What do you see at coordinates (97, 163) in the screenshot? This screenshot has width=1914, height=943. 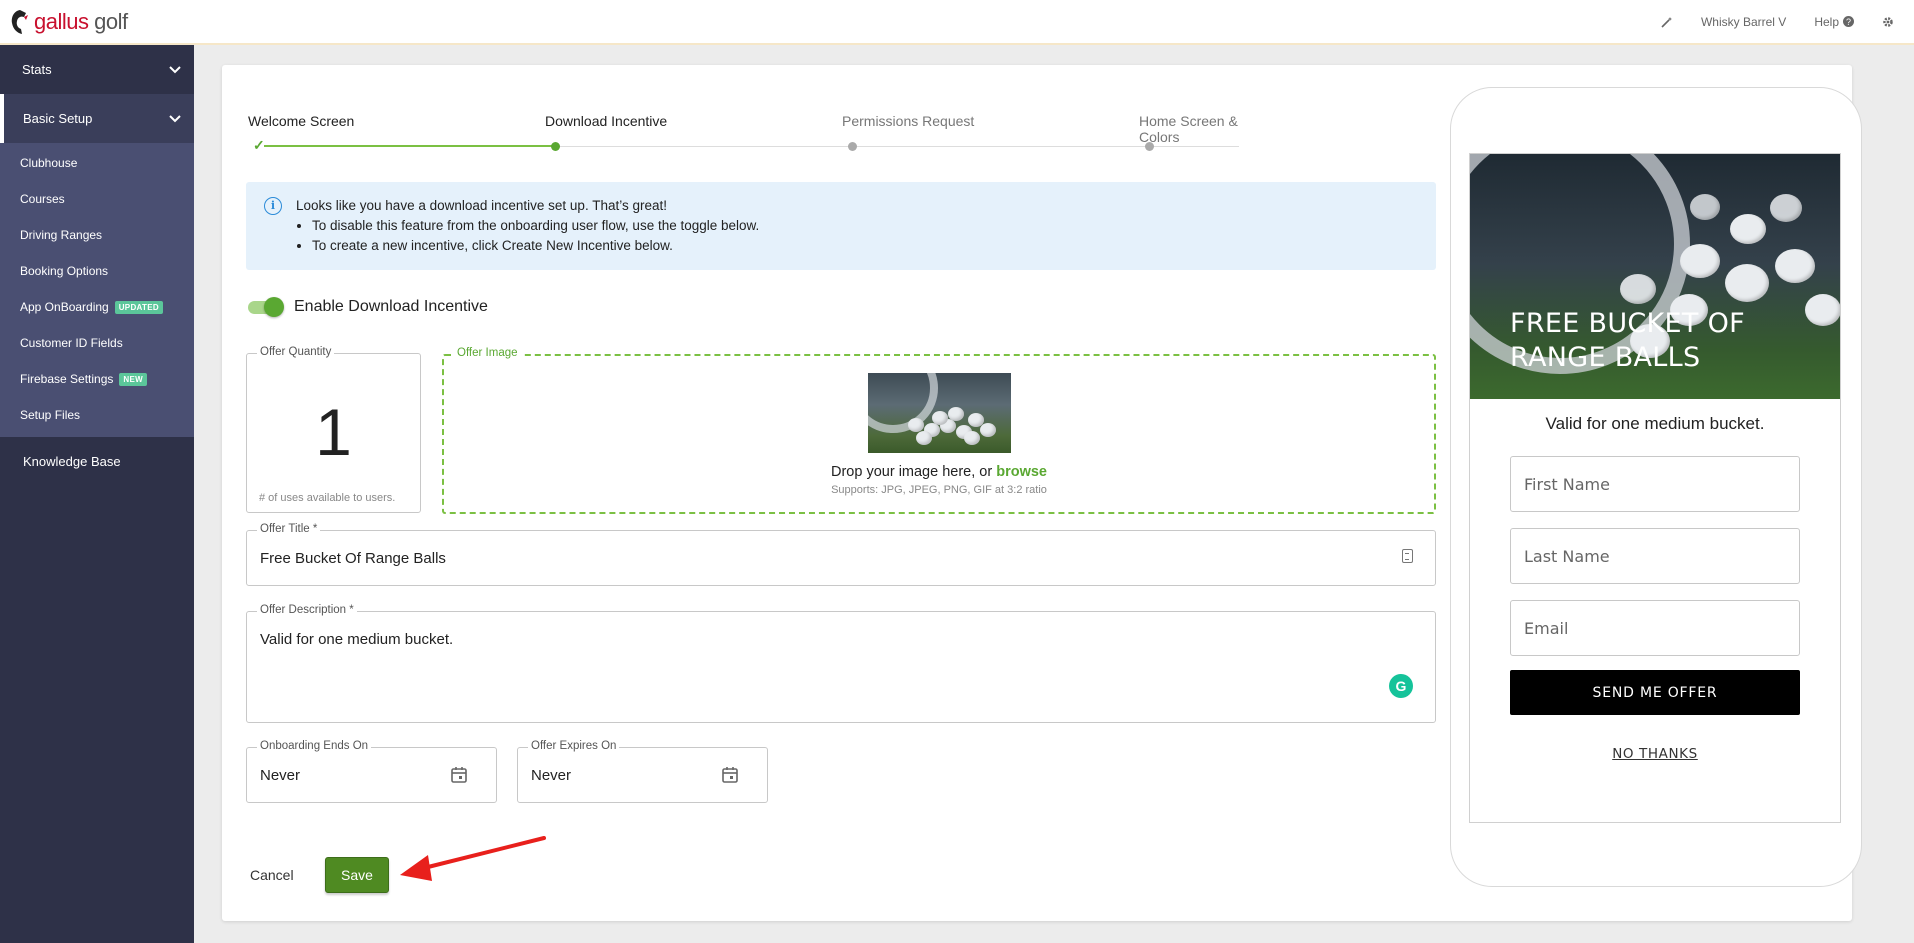 I see `sidebar-item-clubhouse: Clubhouse` at bounding box center [97, 163].